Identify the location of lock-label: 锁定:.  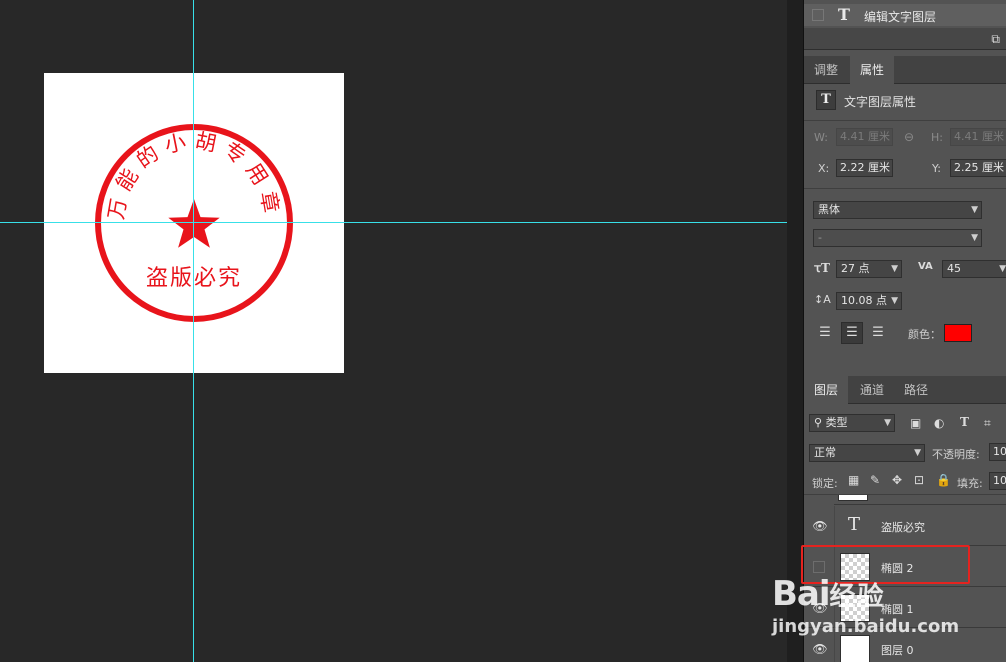
(825, 483).